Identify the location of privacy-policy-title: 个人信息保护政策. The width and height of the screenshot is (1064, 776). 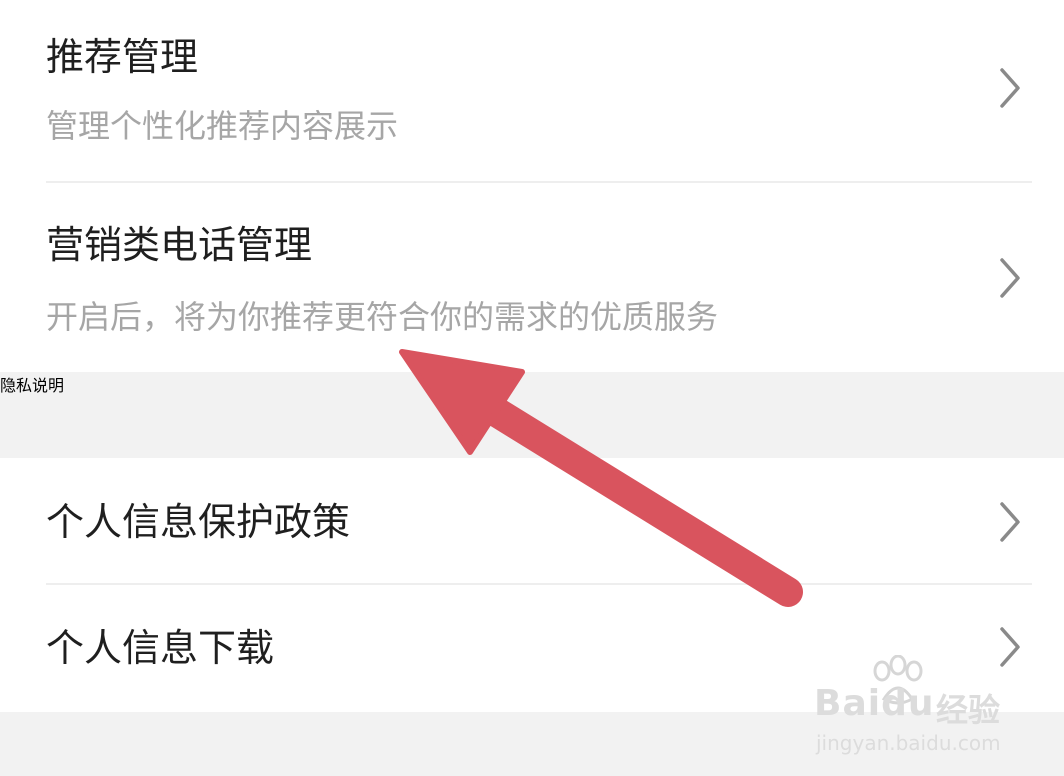
(198, 522).